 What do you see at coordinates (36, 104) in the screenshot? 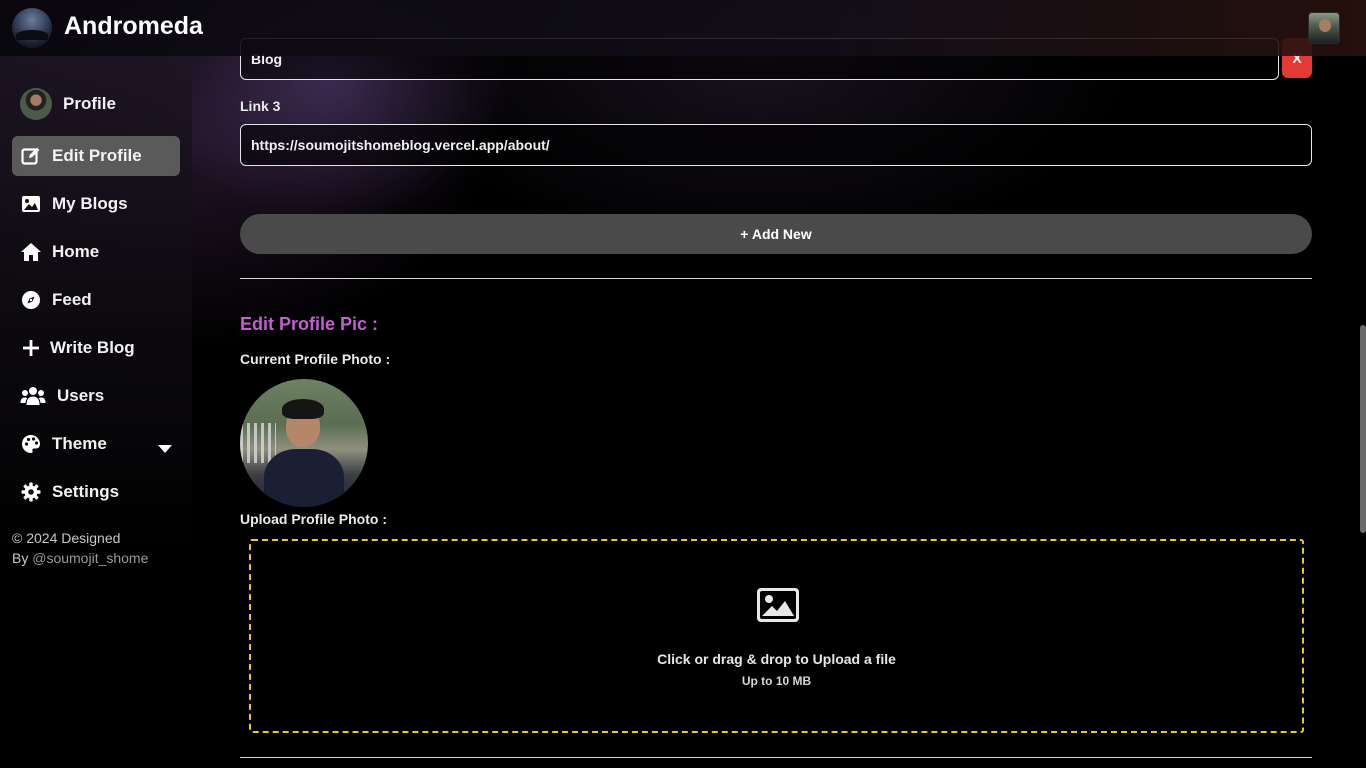
I see `profile-avatar` at bounding box center [36, 104].